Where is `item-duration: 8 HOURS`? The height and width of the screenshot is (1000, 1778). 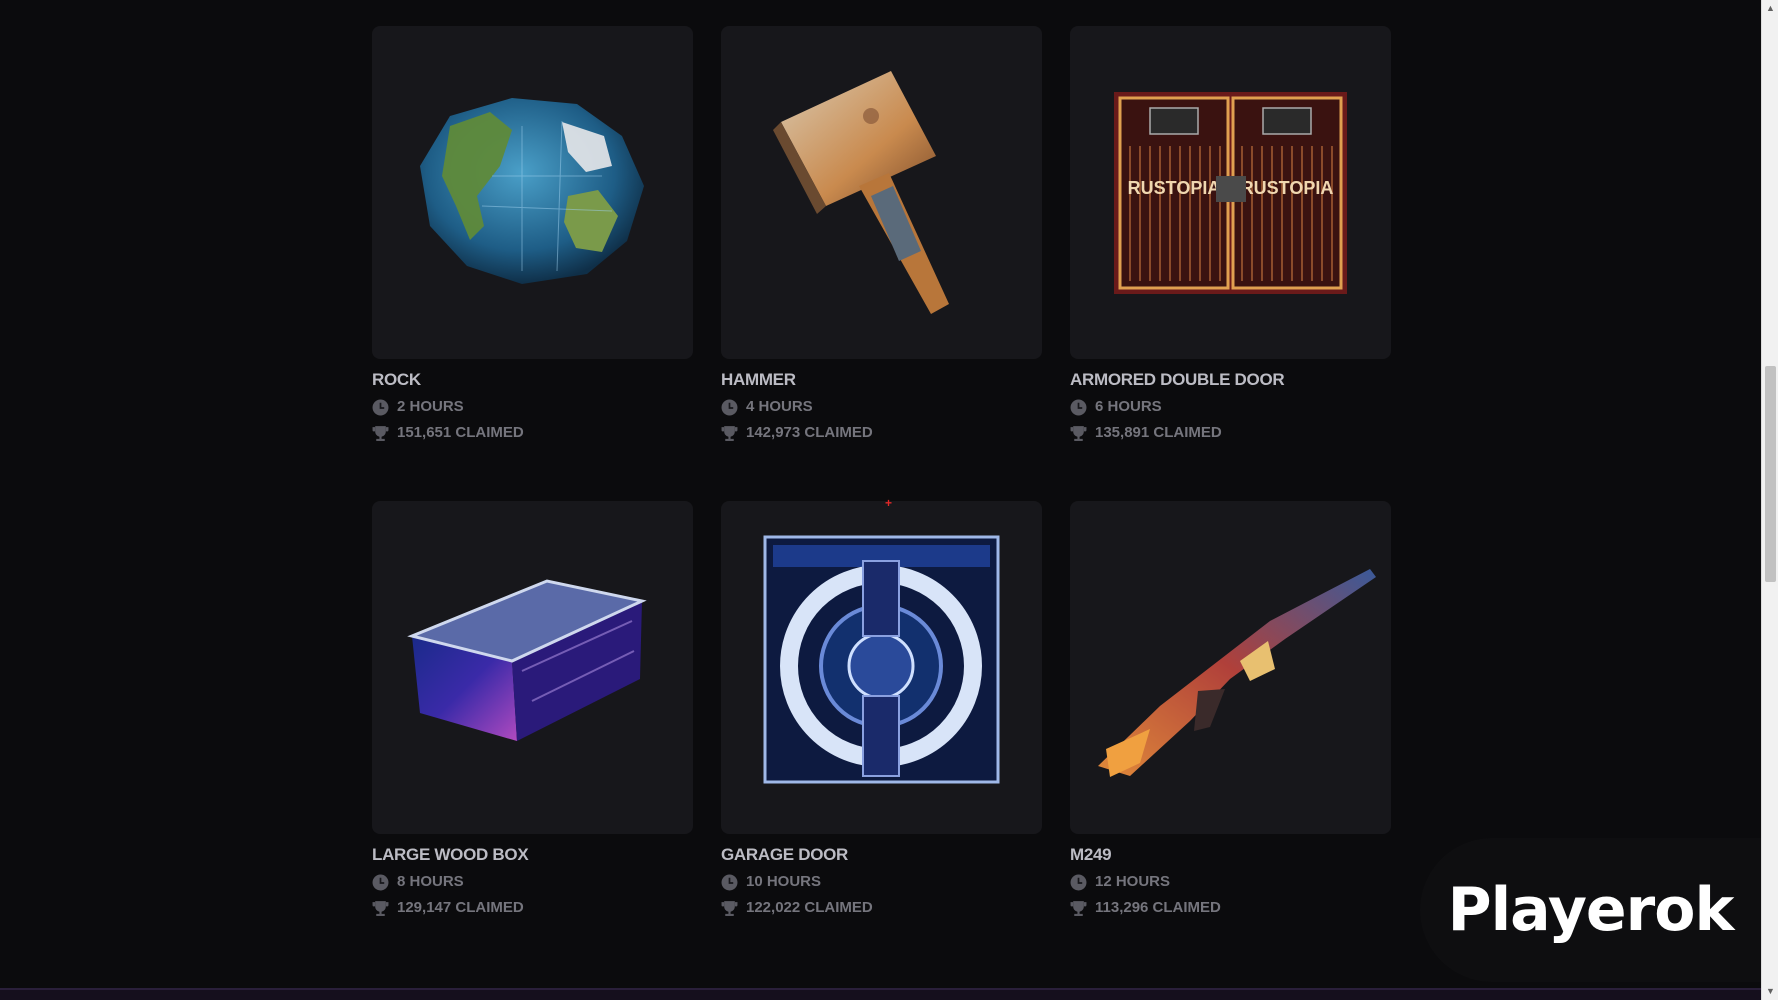 item-duration: 8 HOURS is located at coordinates (532, 882).